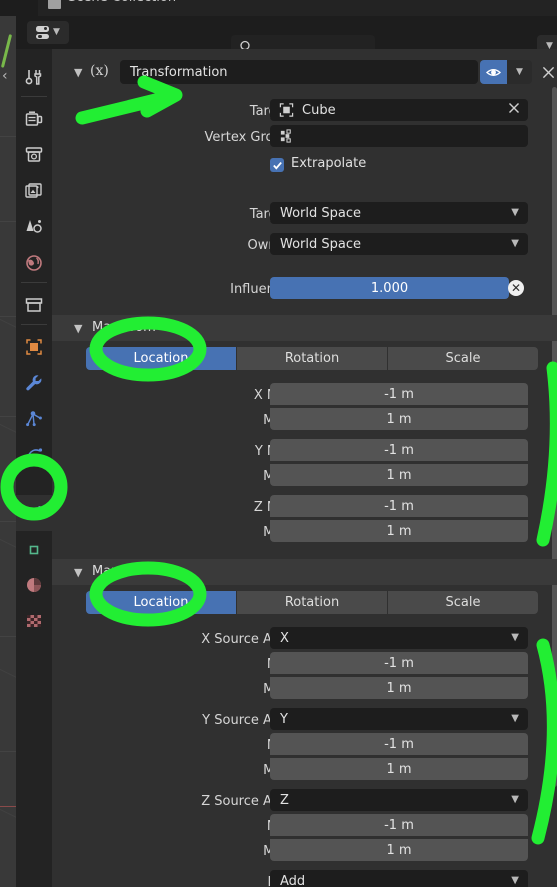 This screenshot has width=557, height=887. I want to click on mix-value: Add, so click(293, 880).